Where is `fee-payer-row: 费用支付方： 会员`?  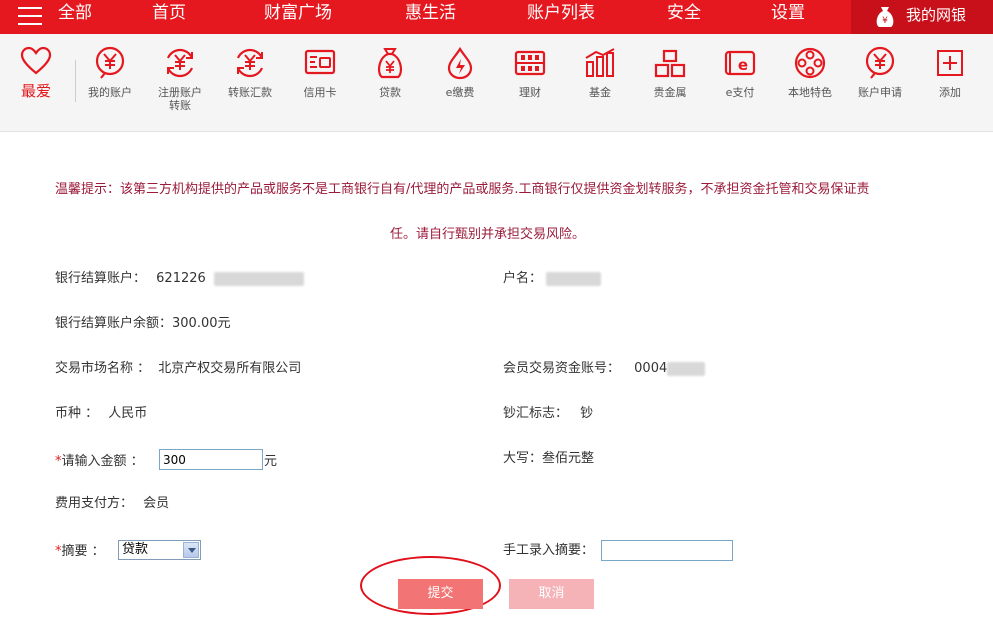 fee-payer-row: 费用支付方： 会员 is located at coordinates (112, 504).